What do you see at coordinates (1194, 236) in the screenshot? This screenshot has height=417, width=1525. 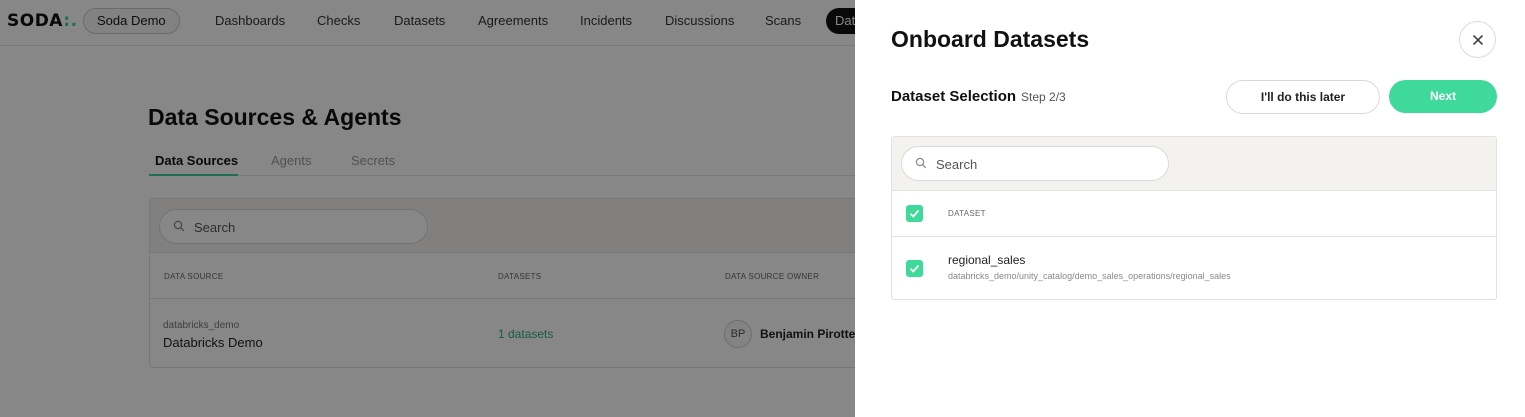 I see `table-divider` at bounding box center [1194, 236].